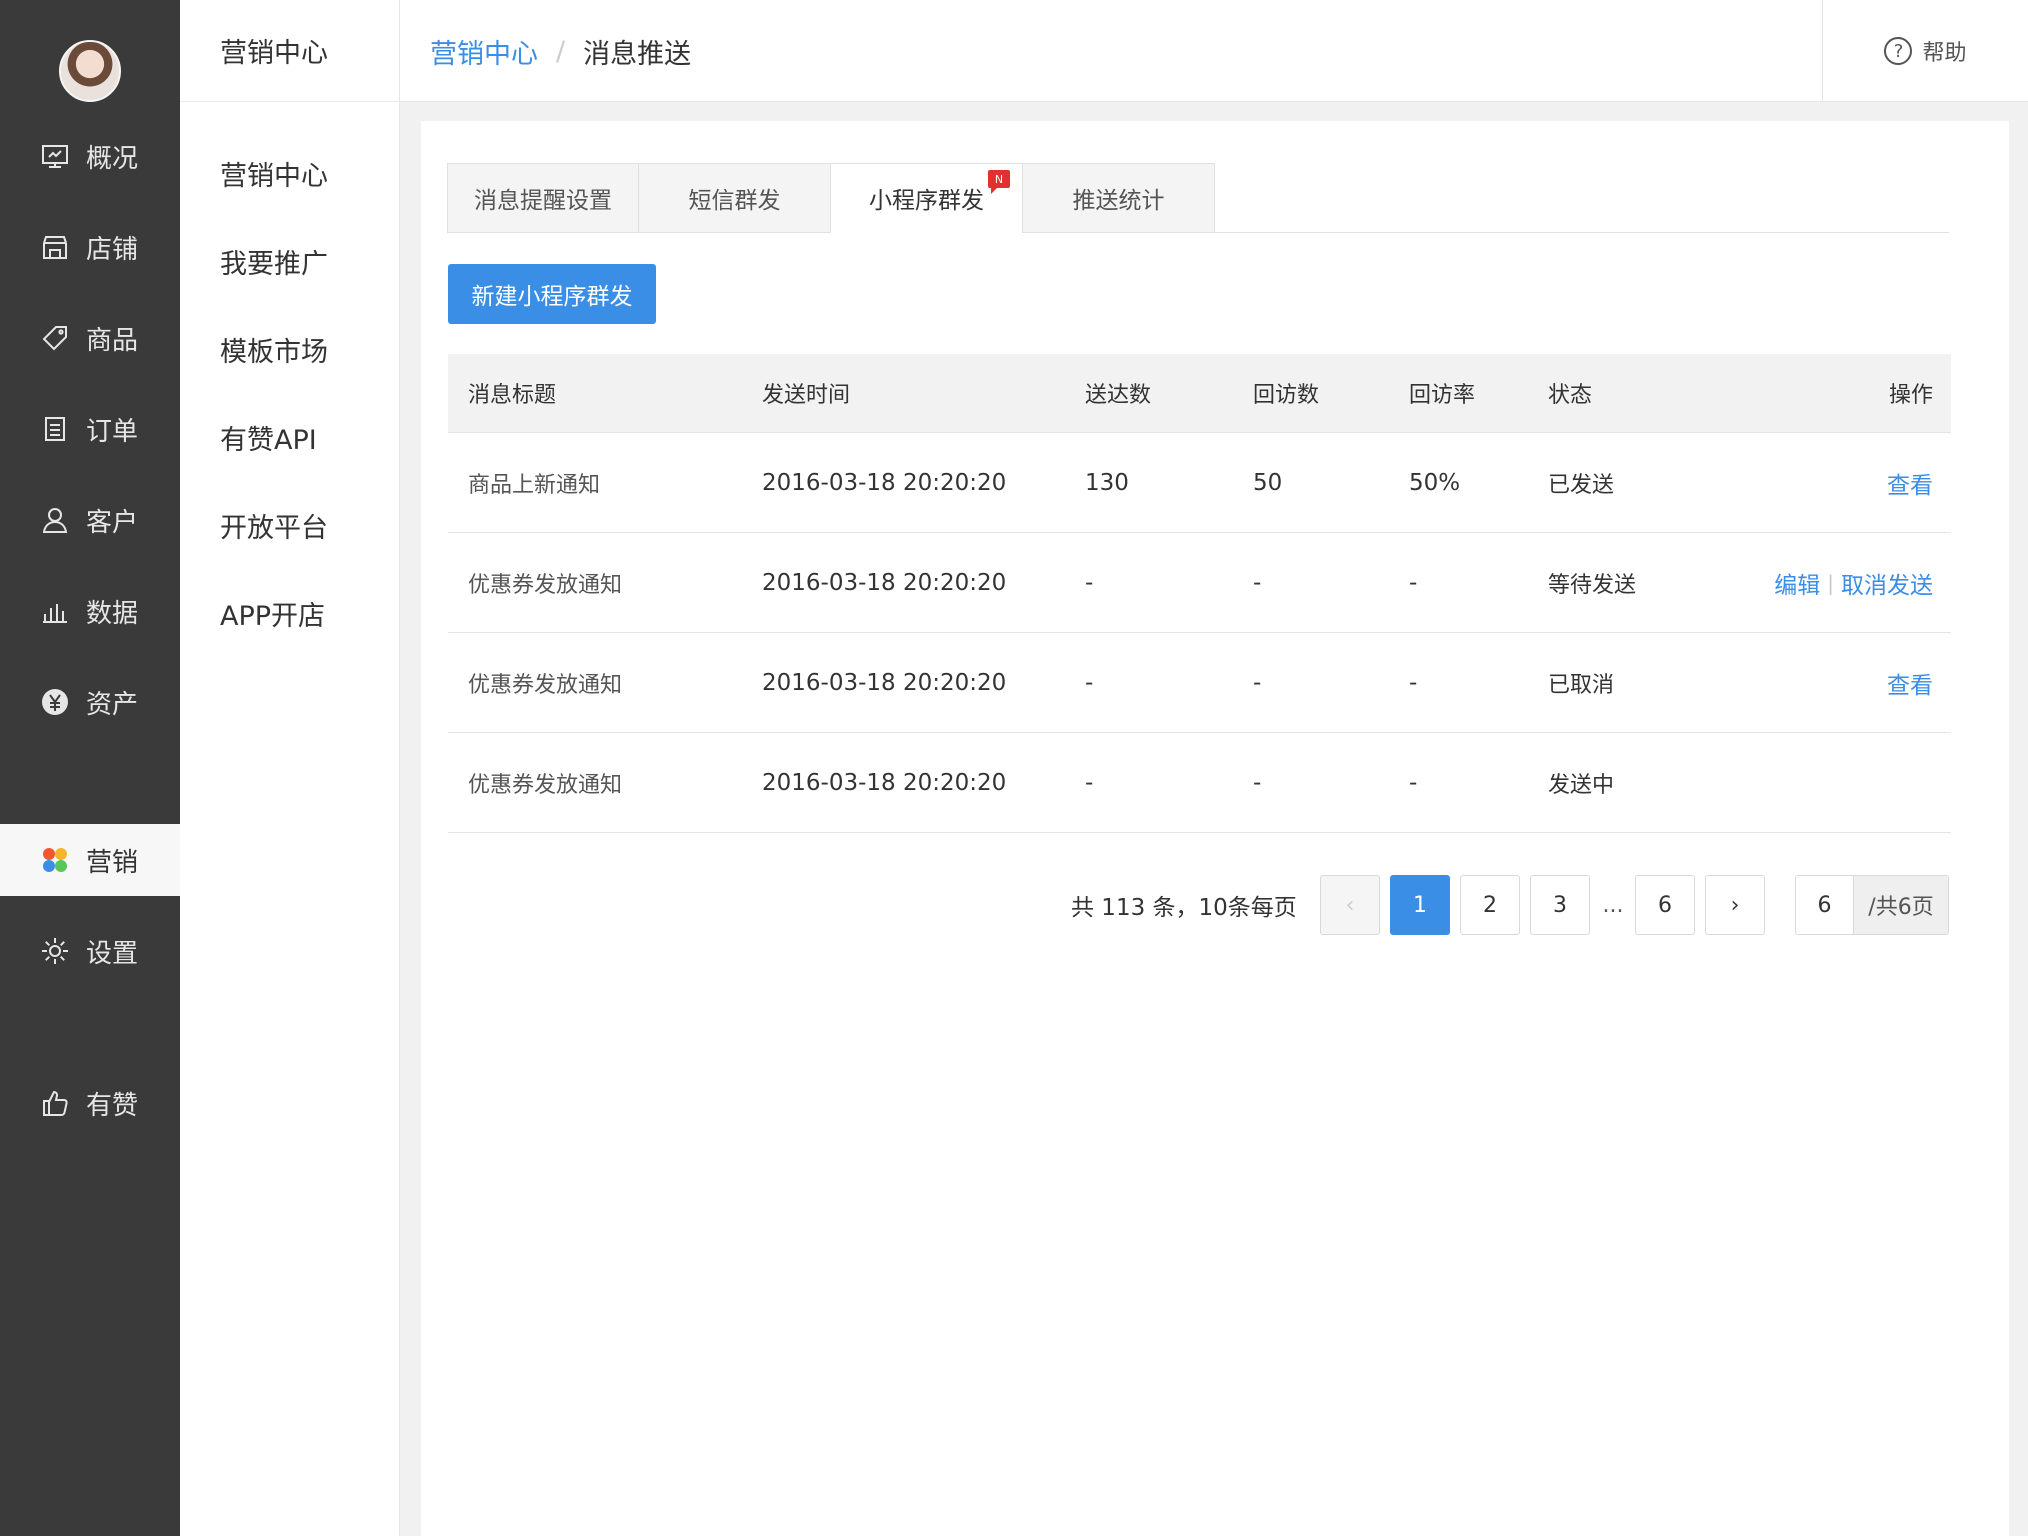 This screenshot has height=1536, width=2028. Describe the element at coordinates (1581, 785) in the screenshot. I see `cell-status: 发送中` at that location.